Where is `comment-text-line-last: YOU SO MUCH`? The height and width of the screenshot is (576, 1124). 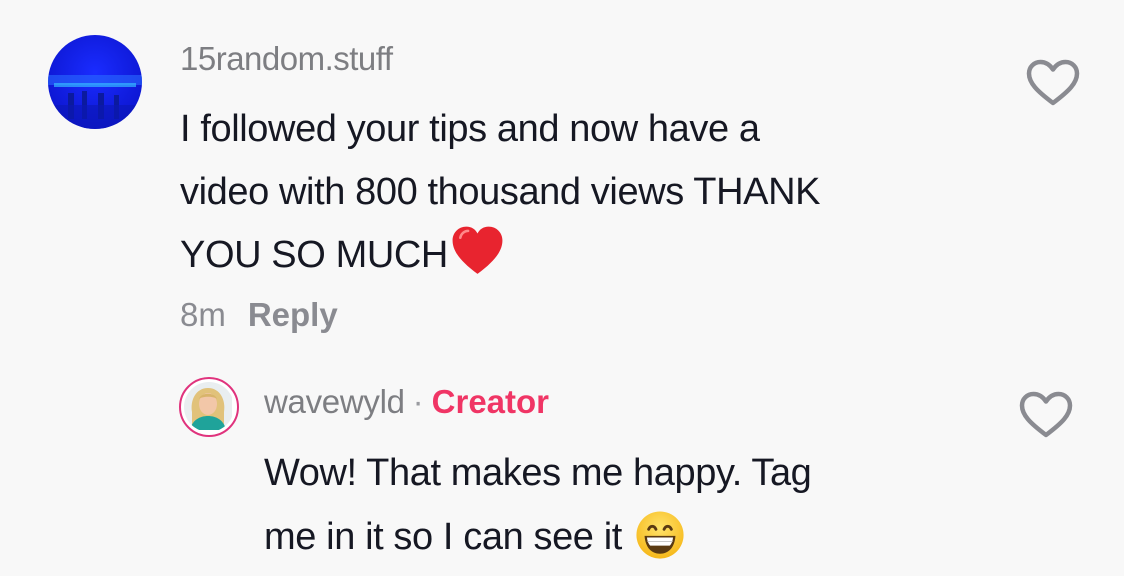
comment-text-line-last: YOU SO MUCH is located at coordinates (580, 255).